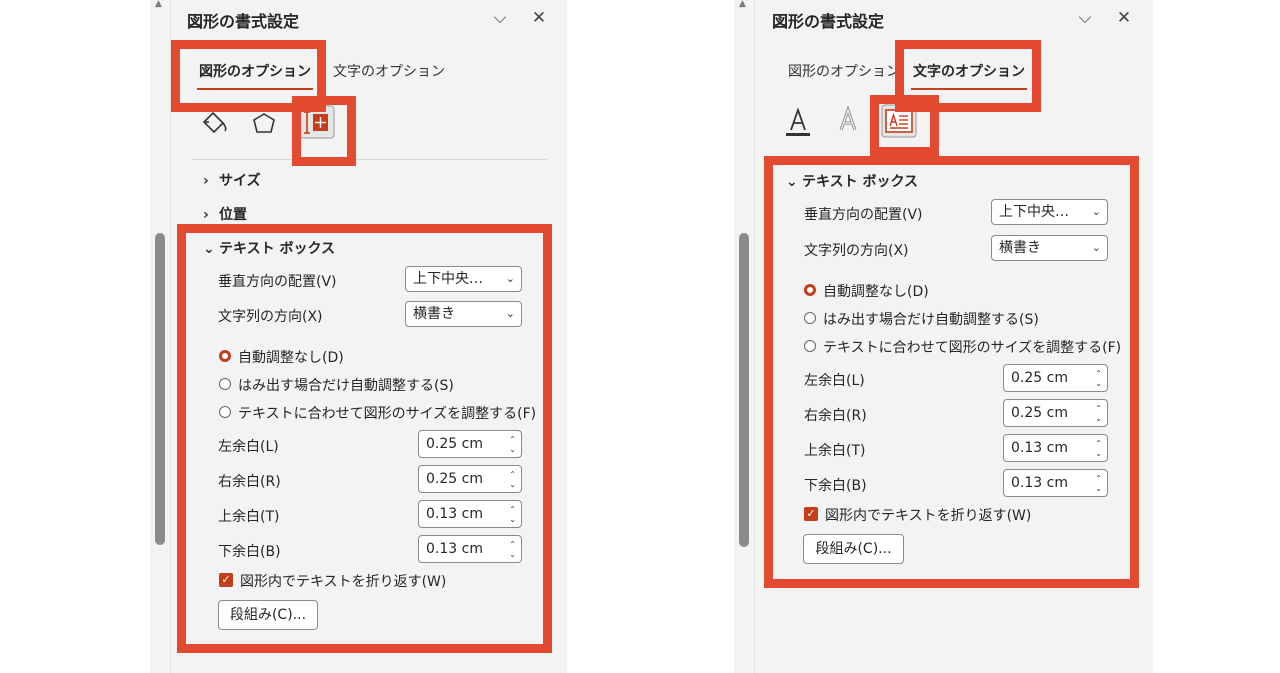 This screenshot has width=1280, height=673. Describe the element at coordinates (206, 181) in the screenshot. I see `chevron-right-icon: ›` at that location.